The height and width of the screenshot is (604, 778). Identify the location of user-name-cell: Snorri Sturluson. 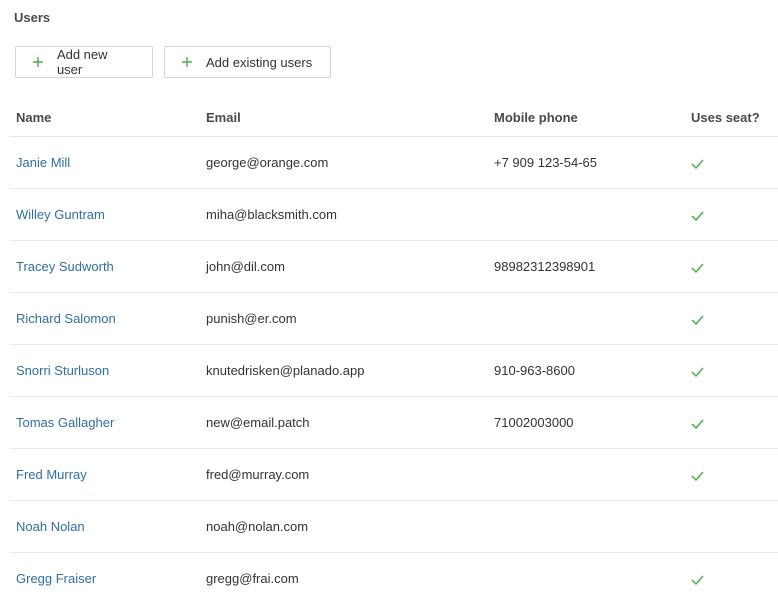
(105, 371).